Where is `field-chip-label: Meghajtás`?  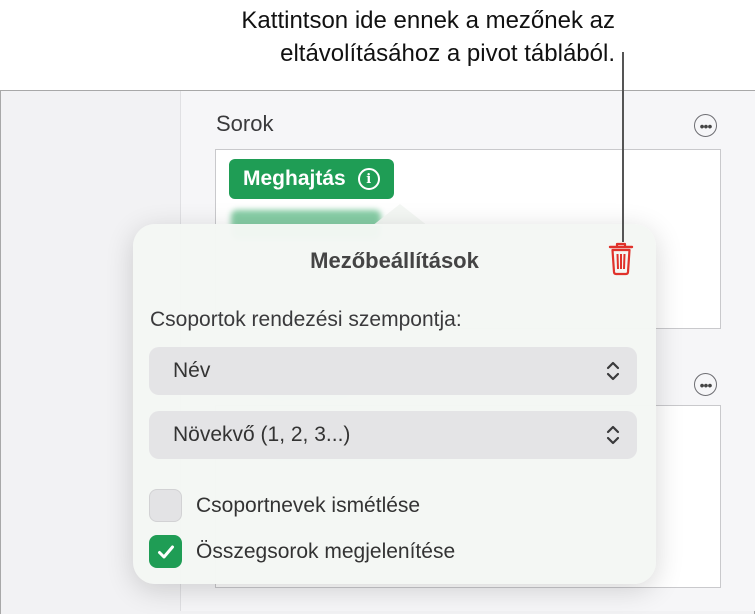
field-chip-label: Meghajtás is located at coordinates (294, 178).